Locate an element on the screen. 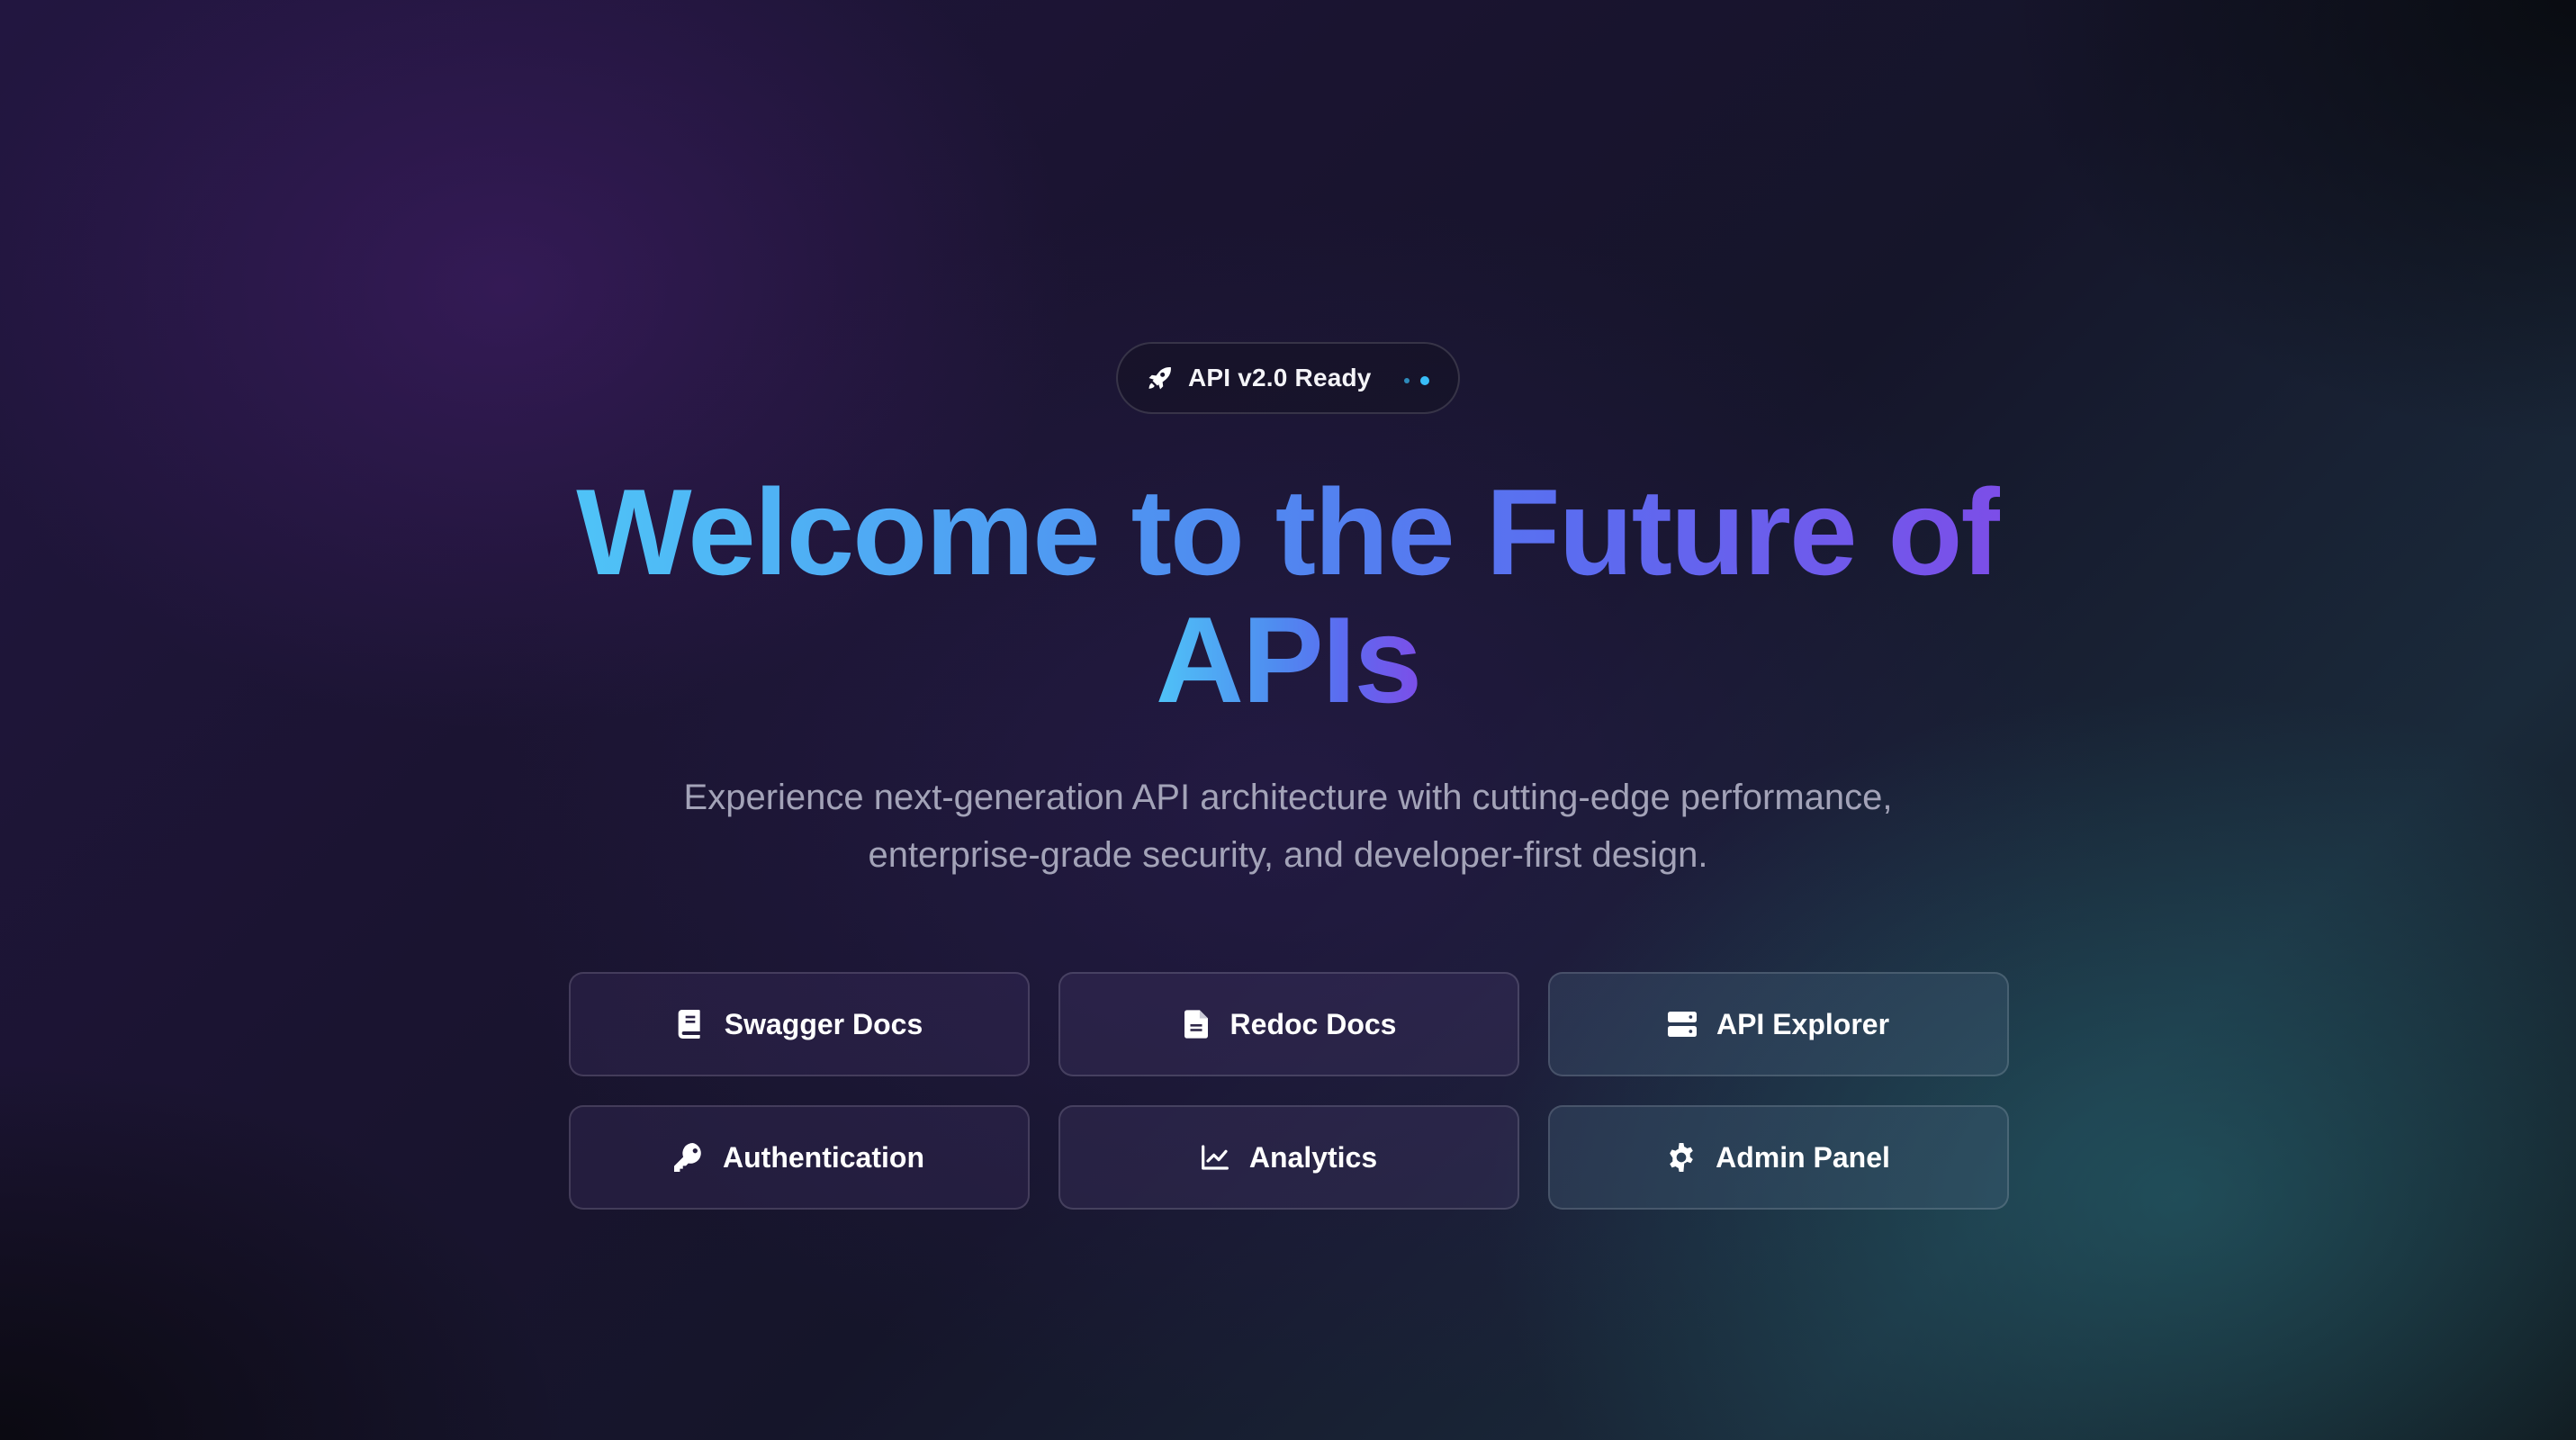 Image resolution: width=2576 pixels, height=1440 pixels. badge-label: API v2.0 Ready is located at coordinates (1280, 378).